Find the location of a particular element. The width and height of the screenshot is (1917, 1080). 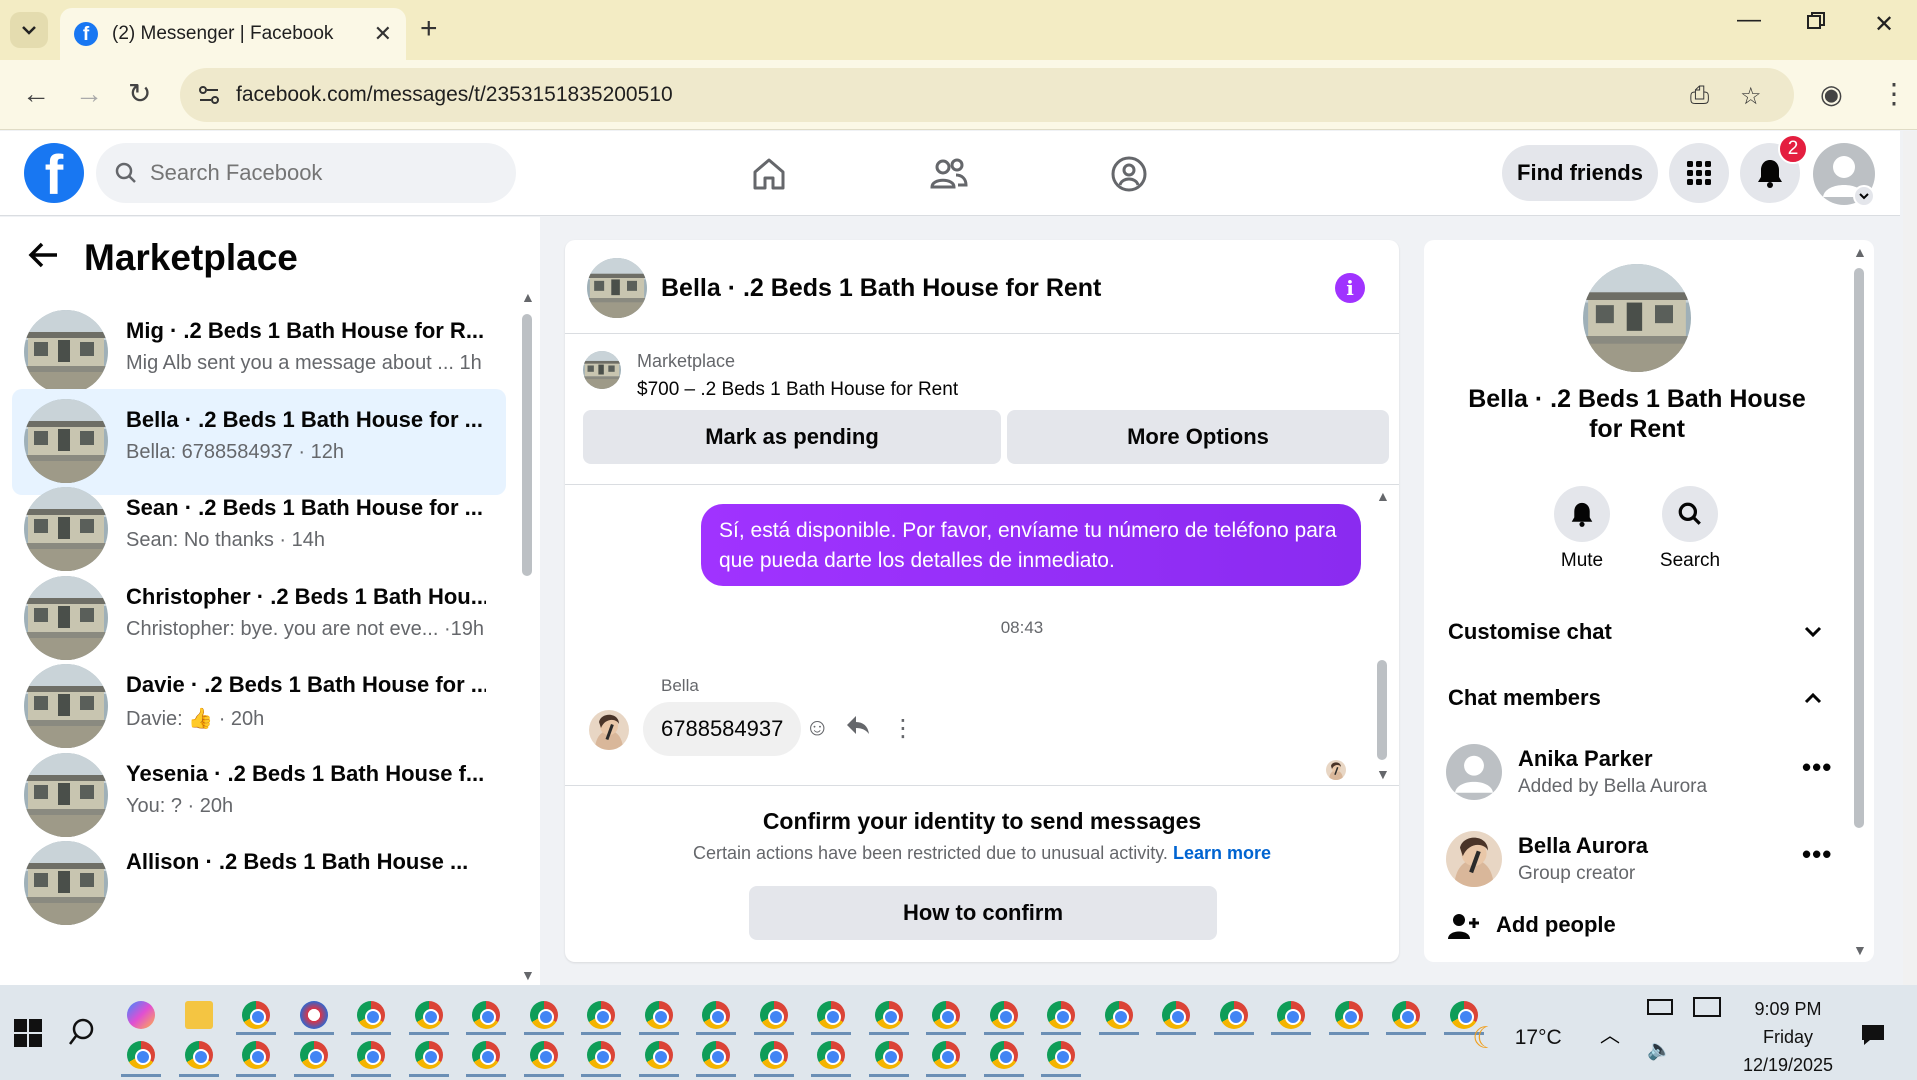

facebook-logo-icon: f is located at coordinates (54, 173).